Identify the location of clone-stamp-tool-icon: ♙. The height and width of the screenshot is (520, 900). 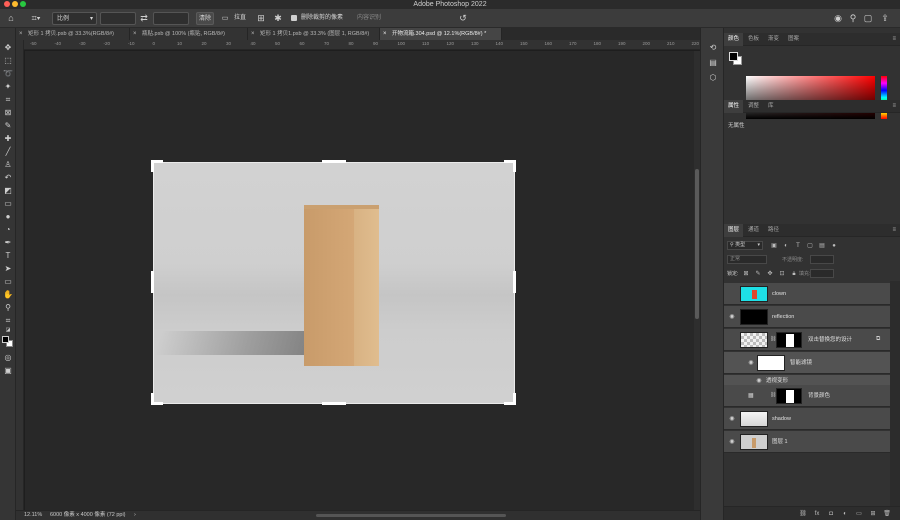
(8, 164).